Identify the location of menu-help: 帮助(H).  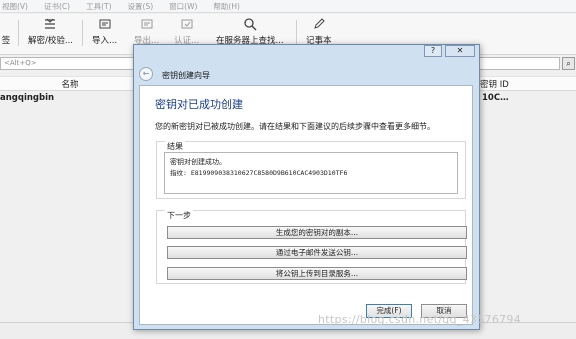
(226, 6).